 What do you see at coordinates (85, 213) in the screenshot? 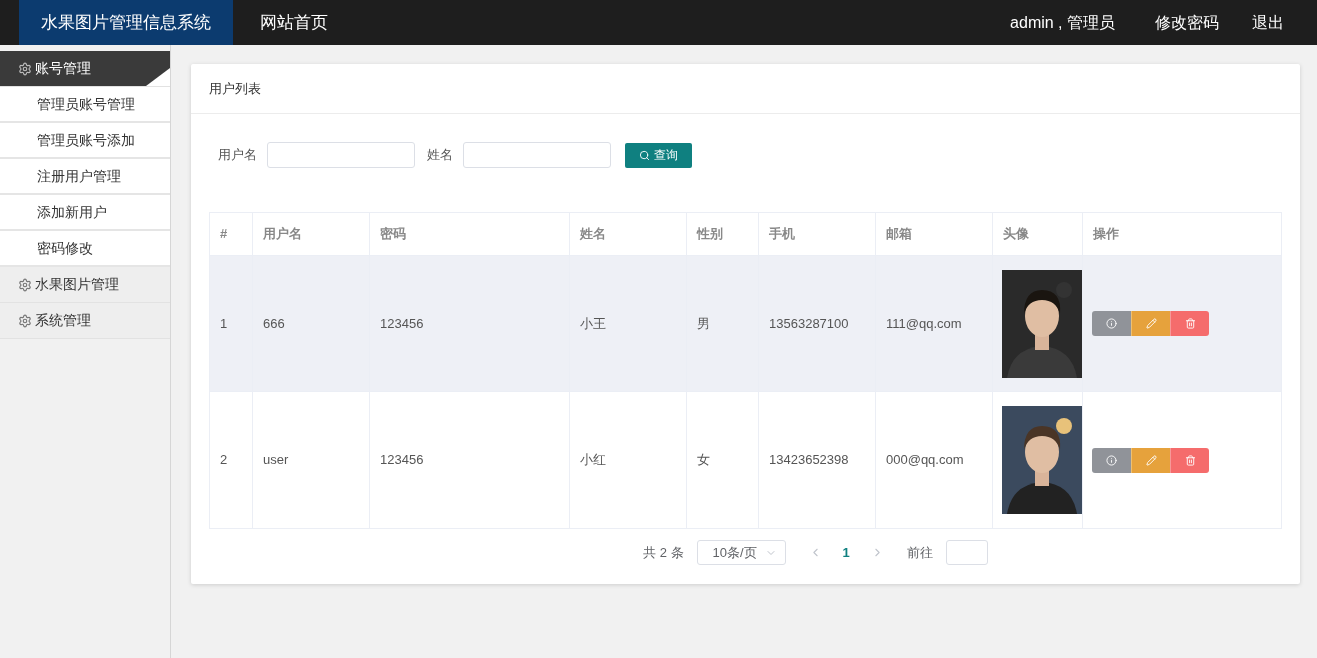
I see `menu-item: 添加新用户` at bounding box center [85, 213].